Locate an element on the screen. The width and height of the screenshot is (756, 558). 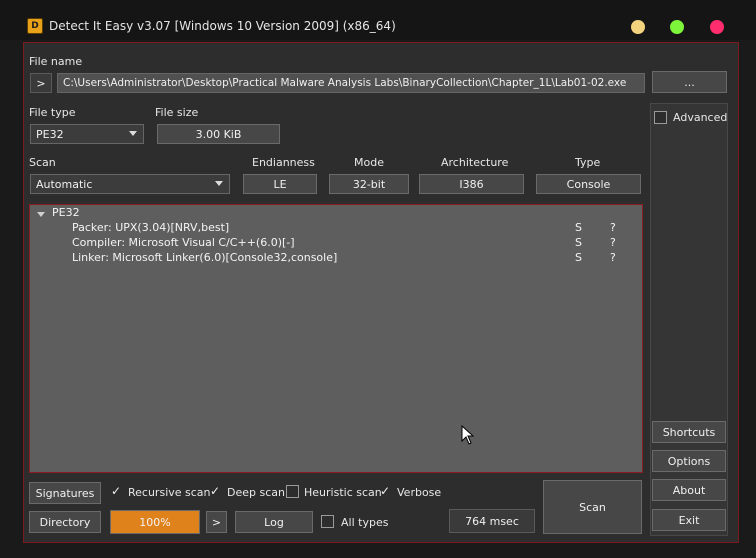
scan-button: Scan is located at coordinates (592, 507).